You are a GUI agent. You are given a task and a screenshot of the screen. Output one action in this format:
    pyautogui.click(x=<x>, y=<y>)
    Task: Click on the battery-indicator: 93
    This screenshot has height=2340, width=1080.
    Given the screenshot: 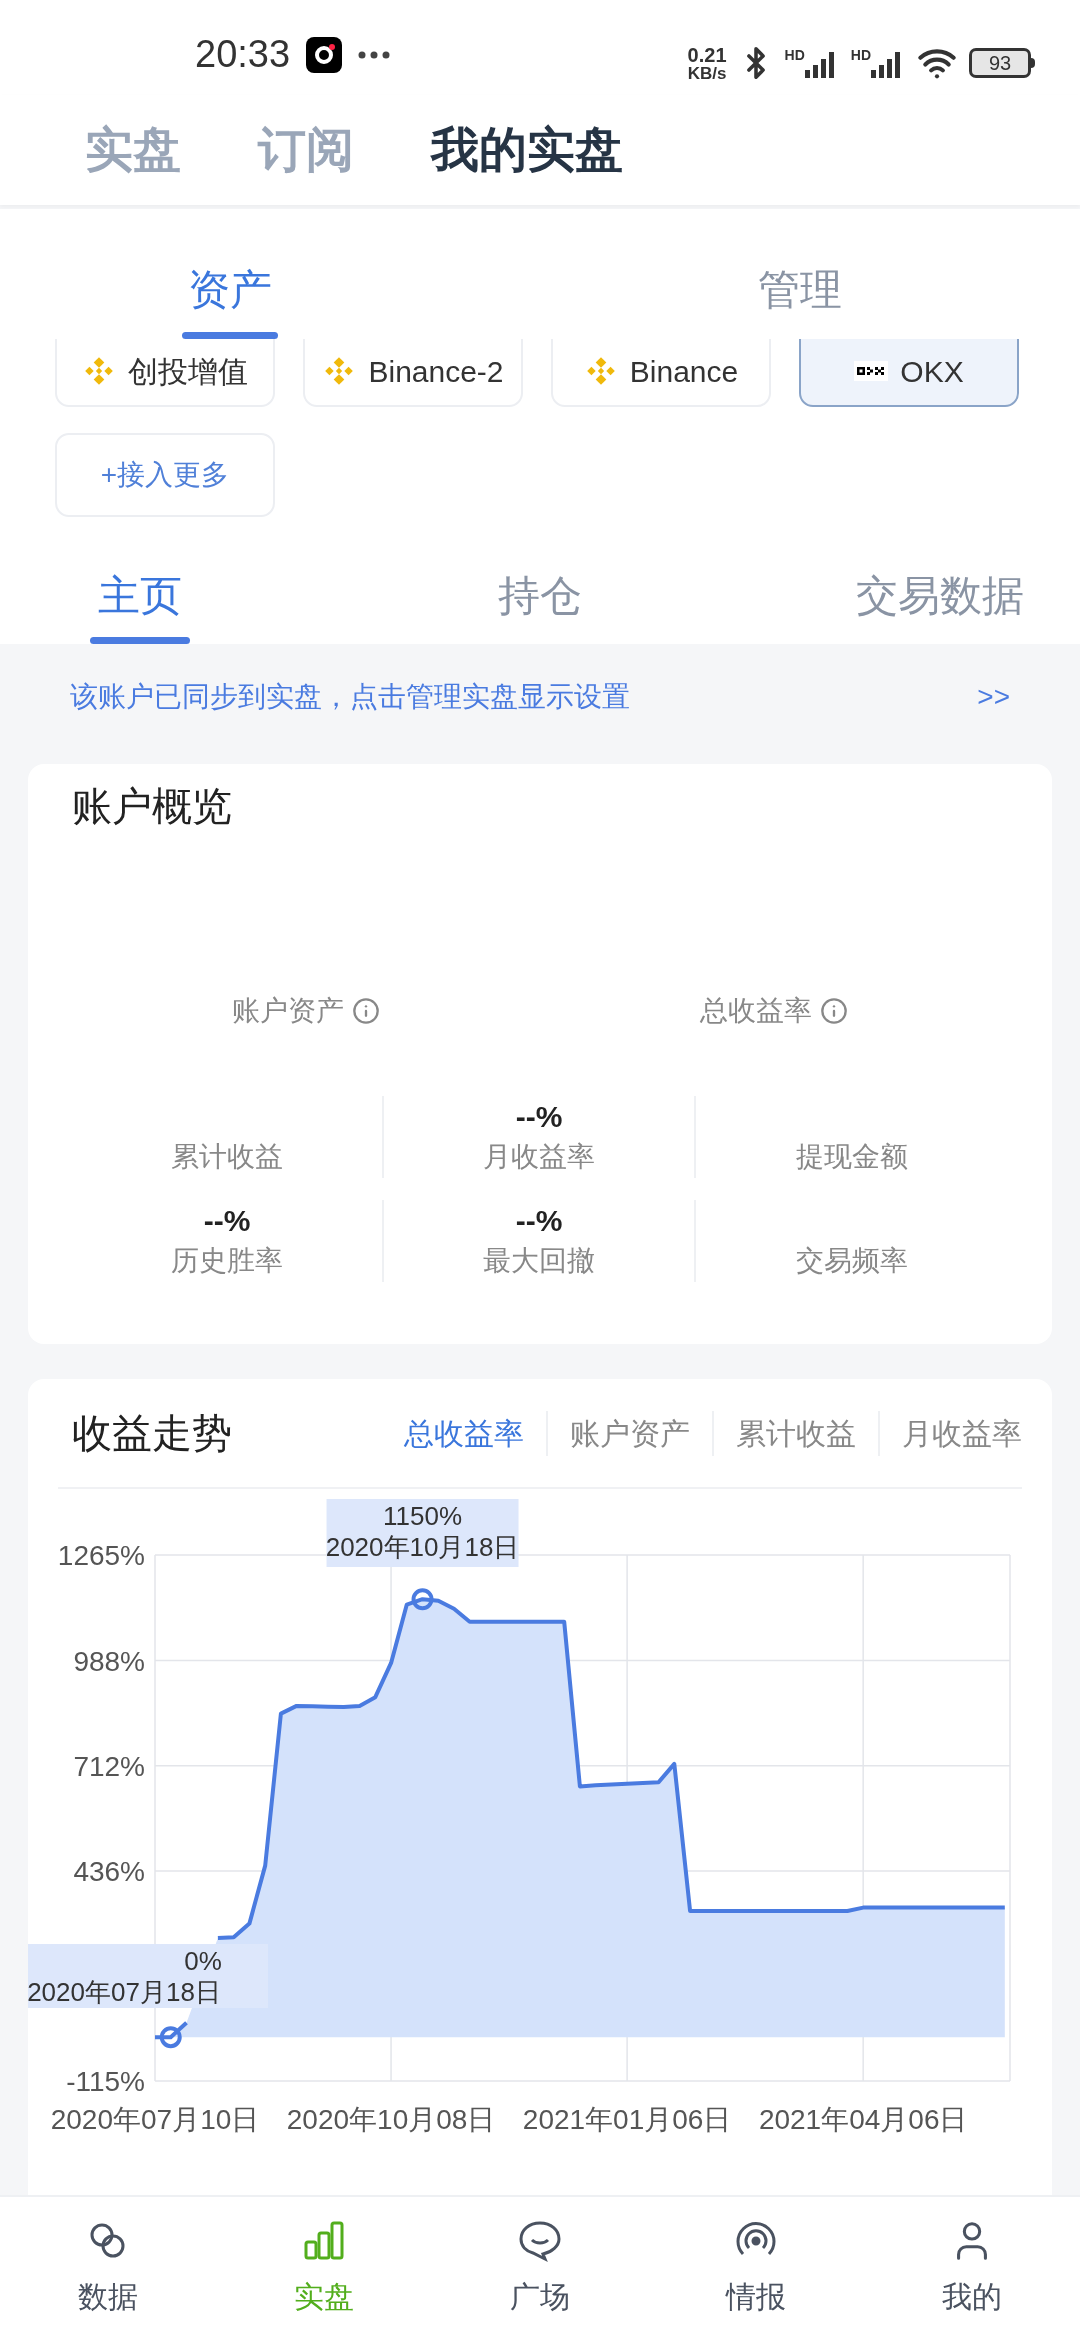 What is the action you would take?
    pyautogui.click(x=1000, y=63)
    